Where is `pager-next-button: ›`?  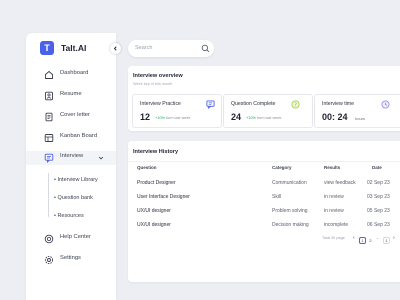
pager-next-button: › is located at coordinates (394, 238).